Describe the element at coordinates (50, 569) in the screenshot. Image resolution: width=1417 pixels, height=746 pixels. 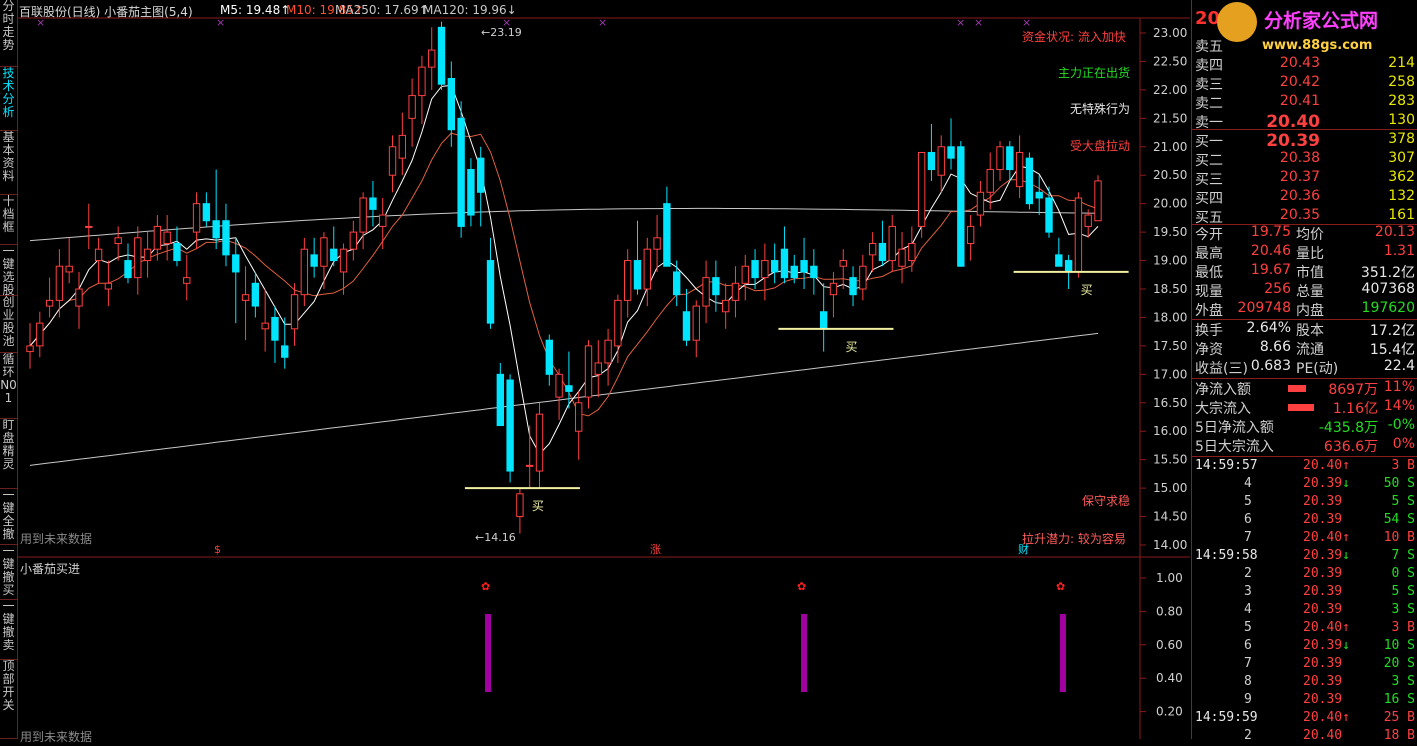
I see `sub-chart-title: 小番茄买进` at that location.